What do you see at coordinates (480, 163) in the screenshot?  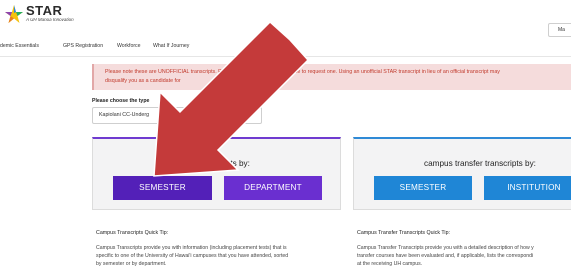 I see `transfer-card-title: campus transfer transcripts by:` at bounding box center [480, 163].